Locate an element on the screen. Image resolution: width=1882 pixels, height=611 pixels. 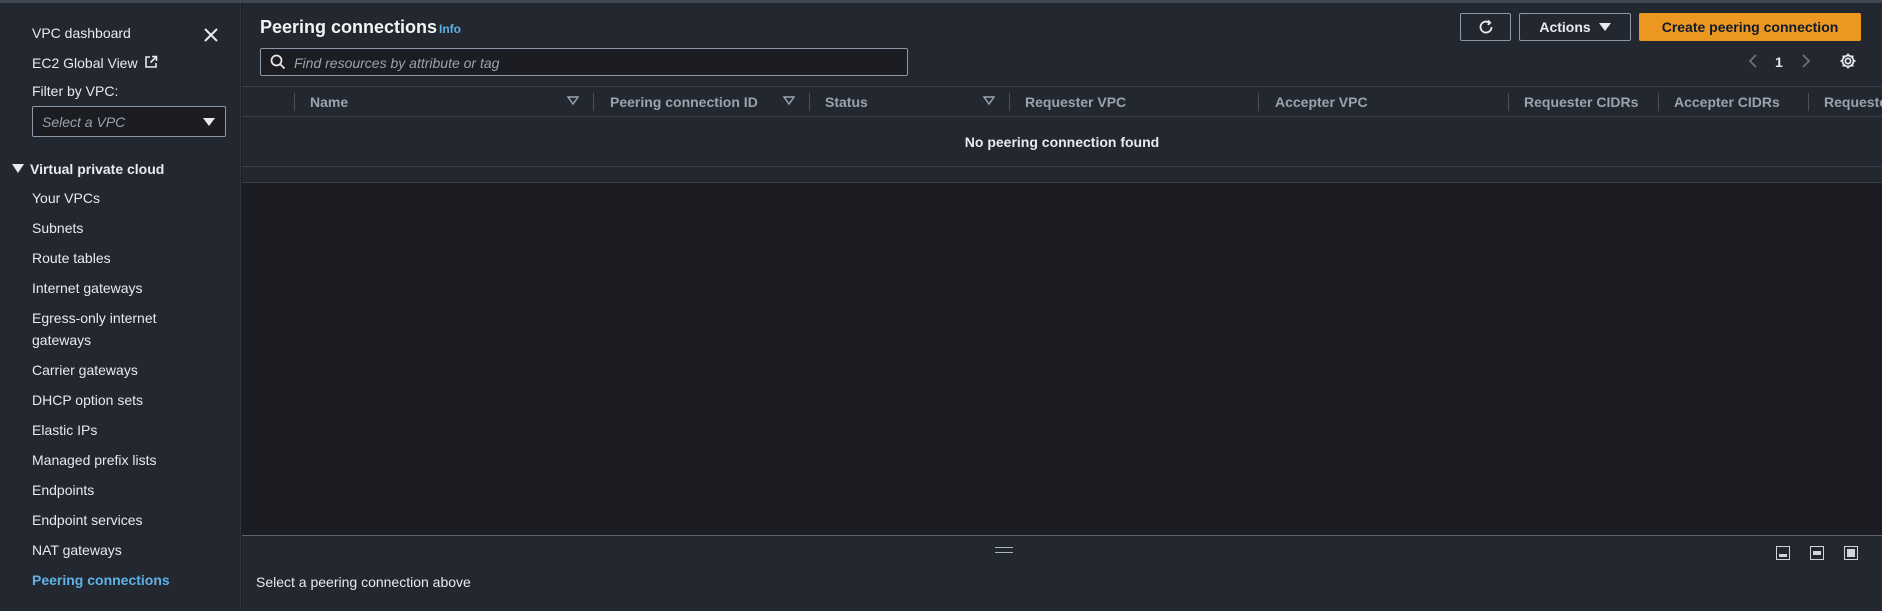
column-header-requester-truncated: Requeste is located at coordinates (1853, 102).